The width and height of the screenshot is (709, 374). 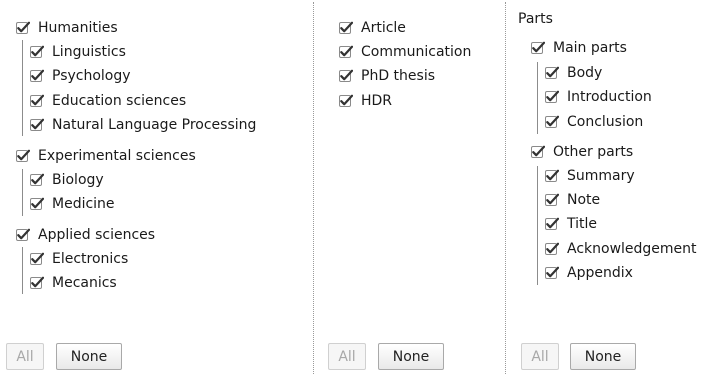 What do you see at coordinates (89, 52) in the screenshot?
I see `checkbox-label: Linguistics` at bounding box center [89, 52].